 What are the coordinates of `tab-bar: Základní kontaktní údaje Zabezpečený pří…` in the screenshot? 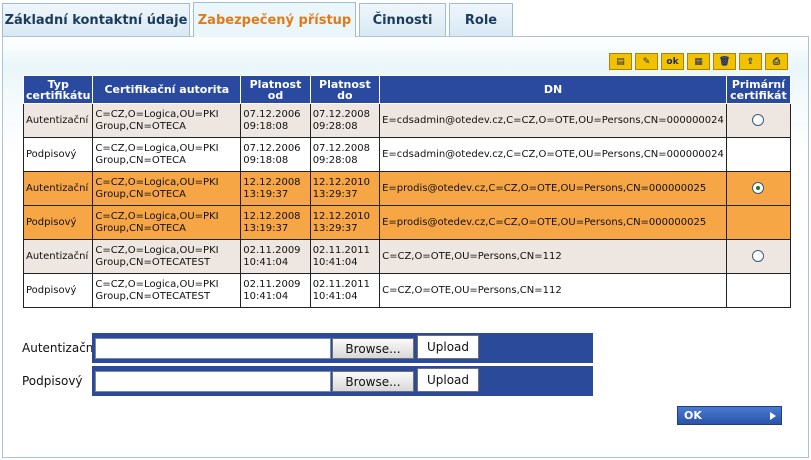 It's located at (405, 18).